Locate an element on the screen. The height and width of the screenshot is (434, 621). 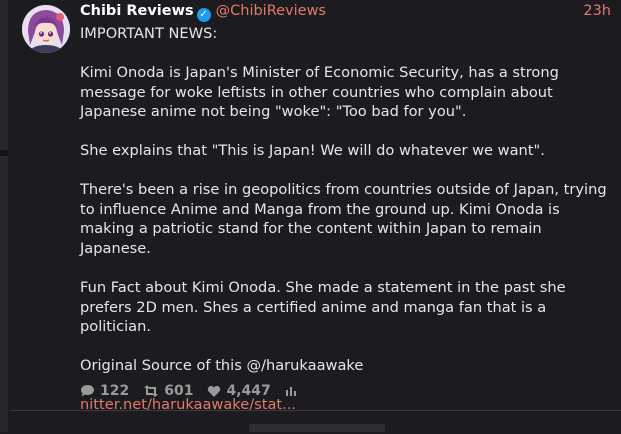
load-more-bar is located at coordinates (317, 428).